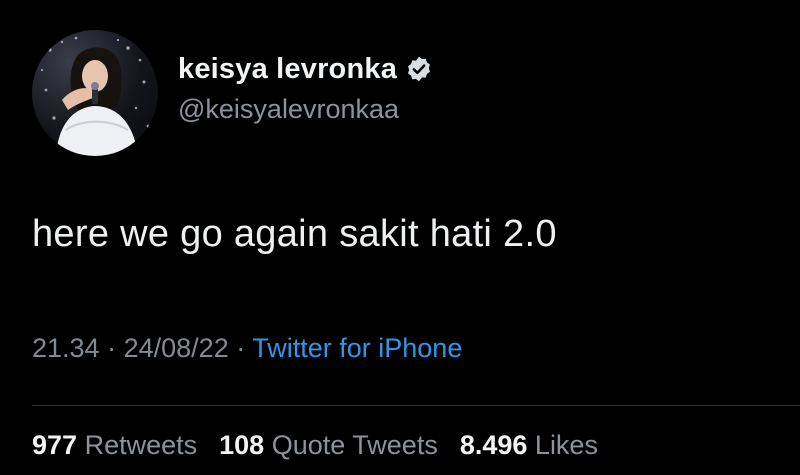  What do you see at coordinates (354, 445) in the screenshot?
I see `quote-tweets-label: Quote Tweets` at bounding box center [354, 445].